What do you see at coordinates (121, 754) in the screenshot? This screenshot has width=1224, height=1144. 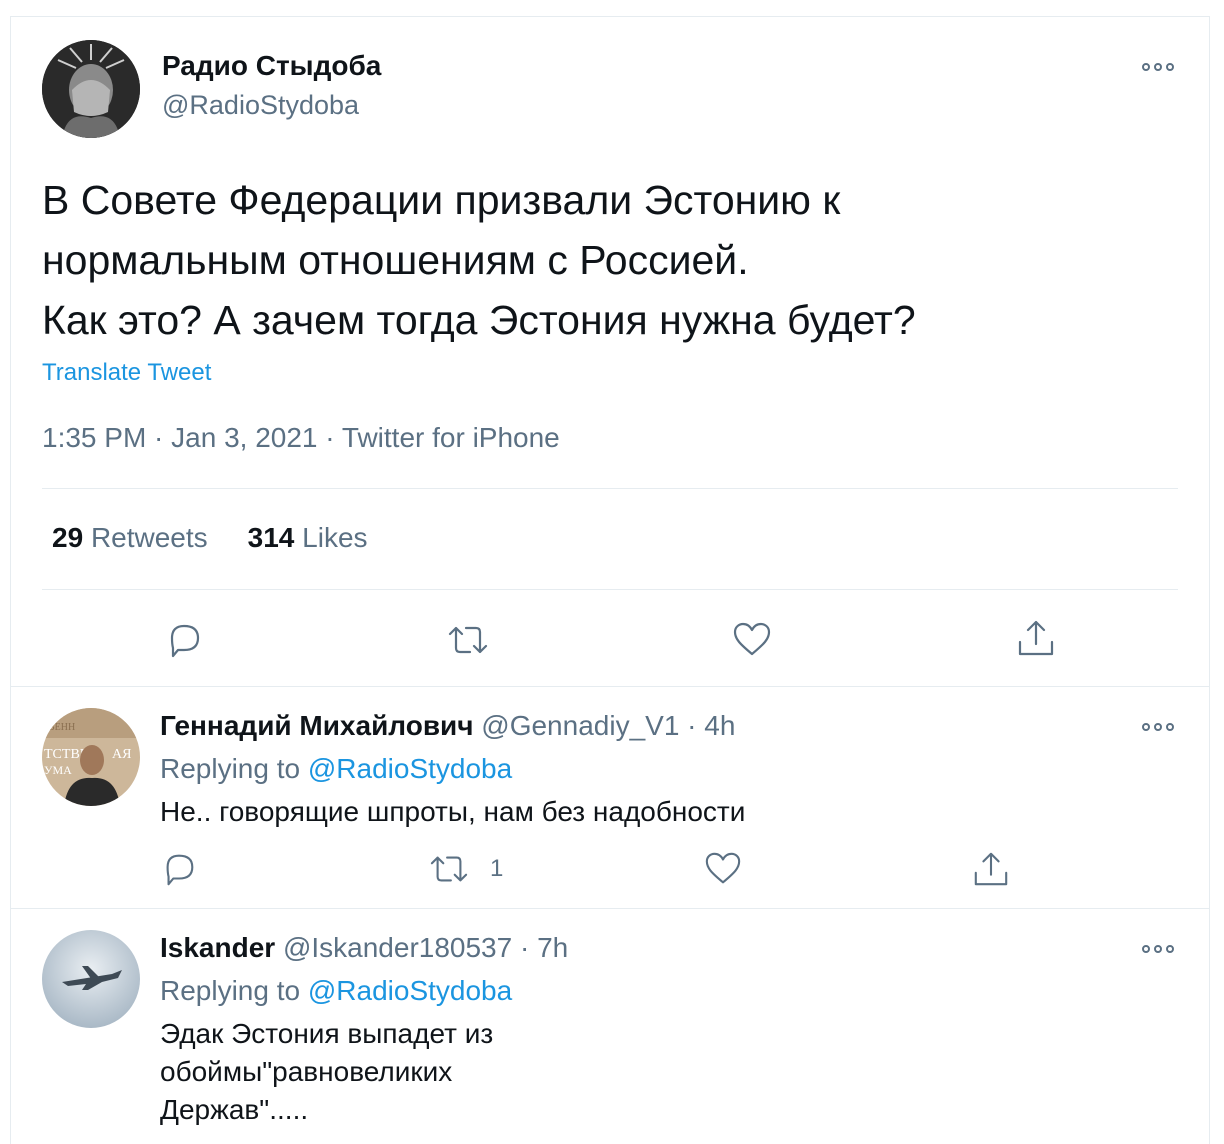 I see `svg-text: АЯ` at bounding box center [121, 754].